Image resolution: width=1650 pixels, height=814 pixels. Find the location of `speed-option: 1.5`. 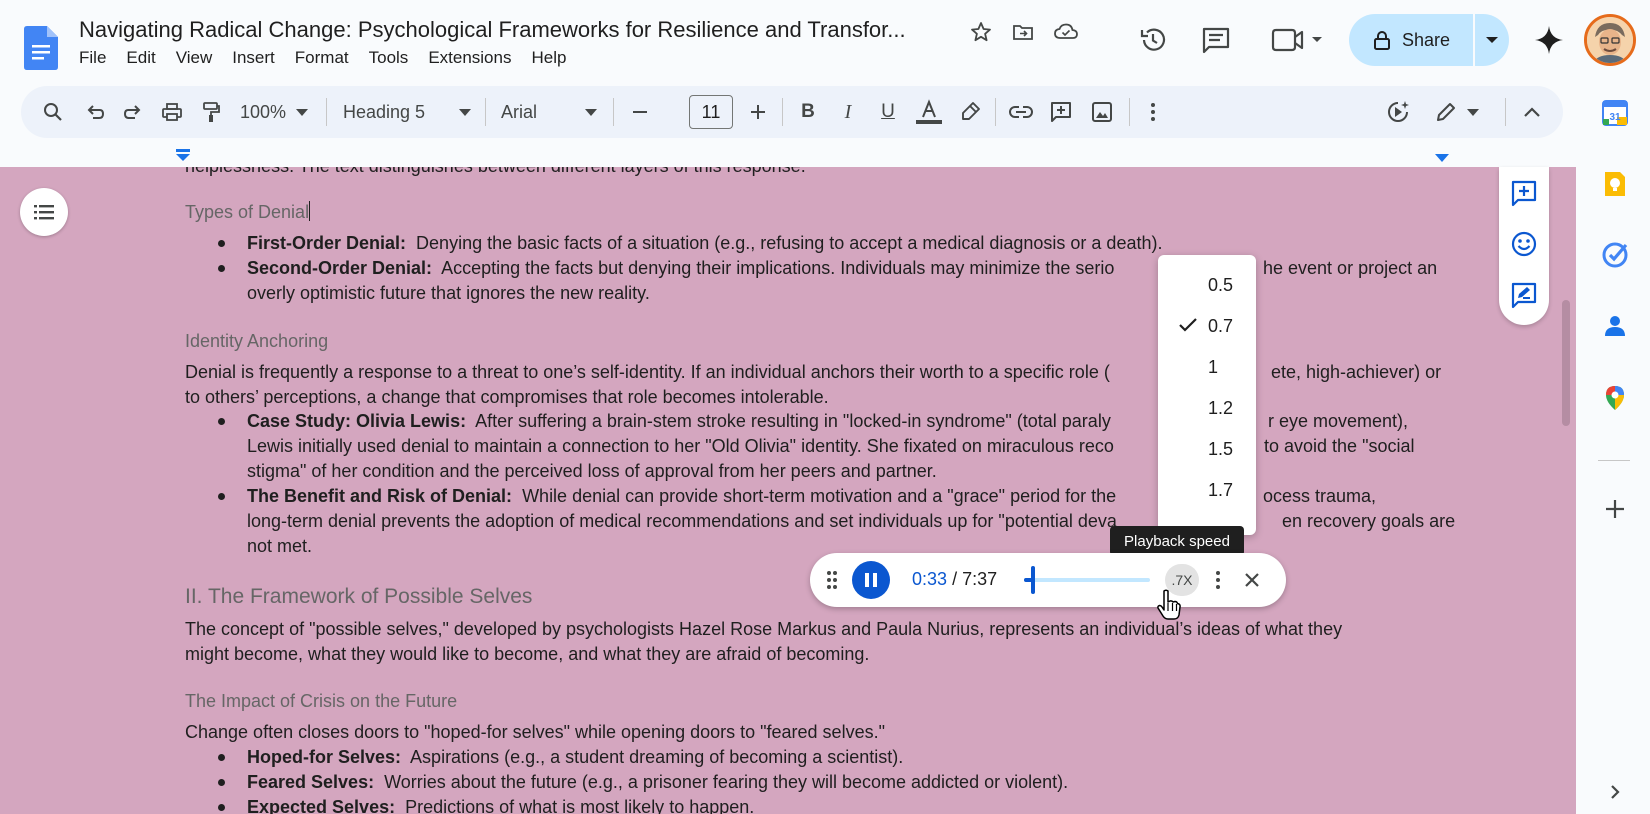

speed-option: 1.5 is located at coordinates (1207, 449).